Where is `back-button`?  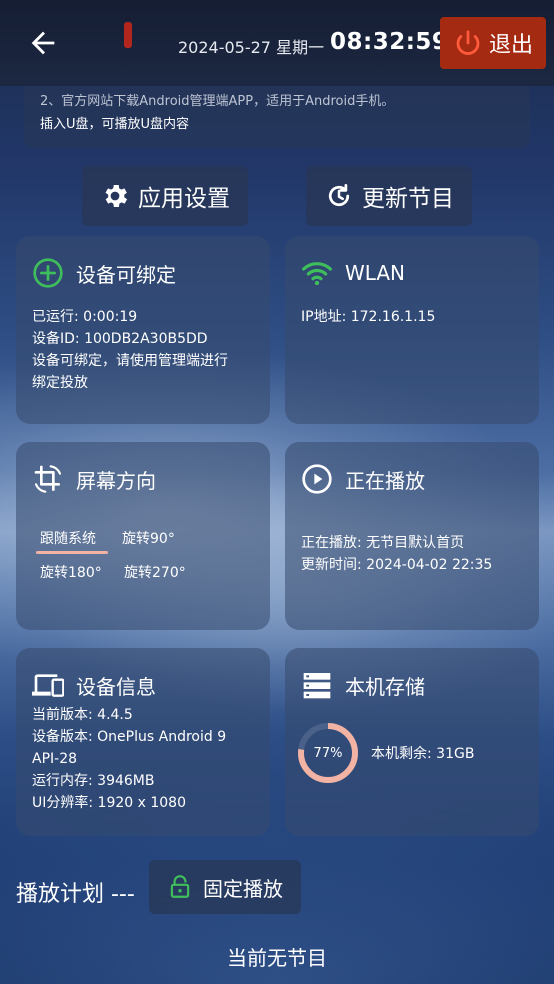
back-button is located at coordinates (43, 43).